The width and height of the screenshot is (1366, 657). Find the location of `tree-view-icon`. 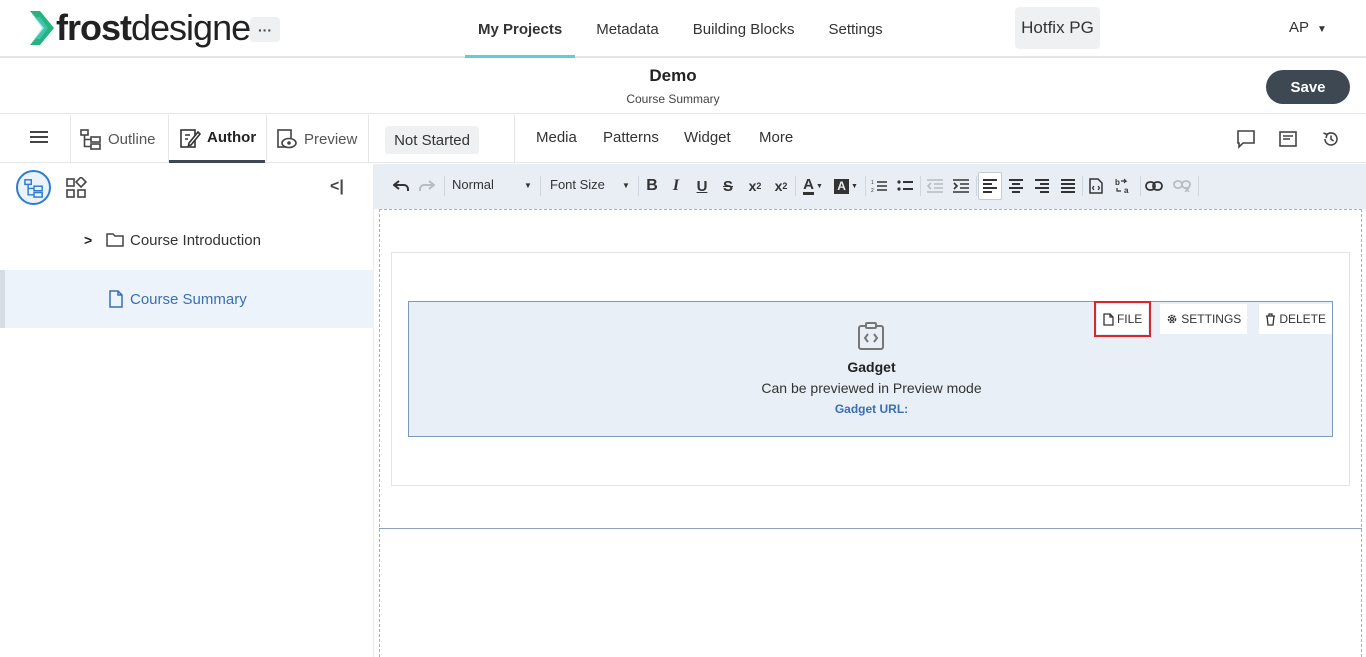

tree-view-icon is located at coordinates (33, 188).